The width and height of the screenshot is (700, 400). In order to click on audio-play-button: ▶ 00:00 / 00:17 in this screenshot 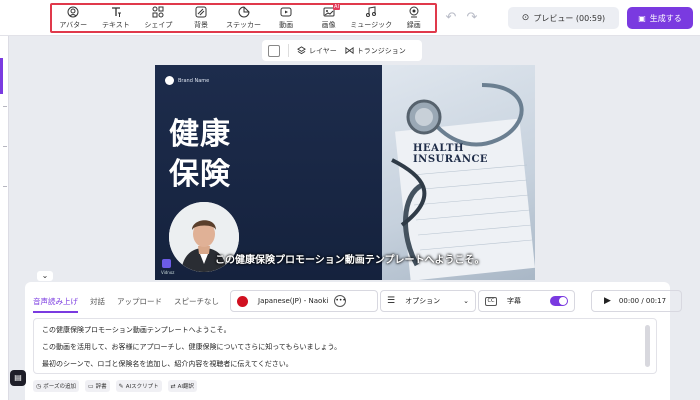, I will do `click(636, 301)`.